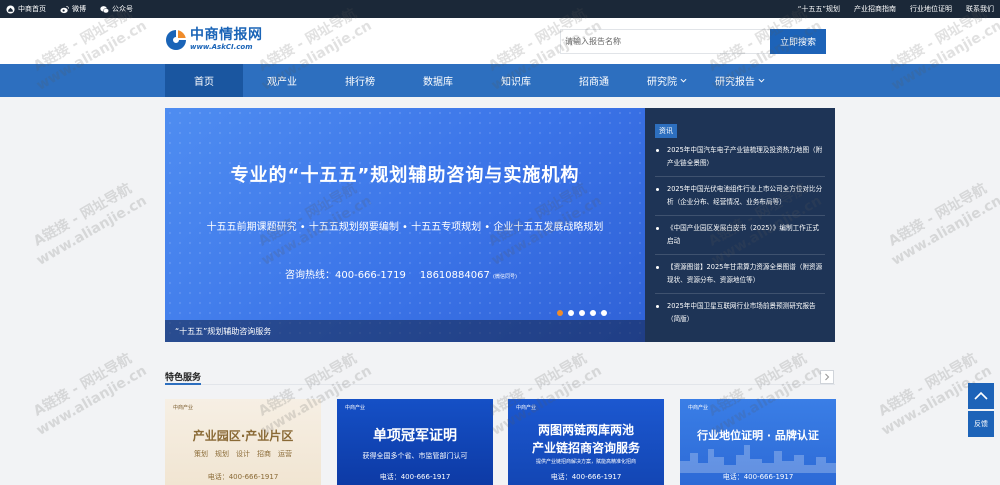  Describe the element at coordinates (740, 316) in the screenshot. I see `news-item: 2025年中国卫星互联网行业市场前景预测研究报告（简版）` at that location.